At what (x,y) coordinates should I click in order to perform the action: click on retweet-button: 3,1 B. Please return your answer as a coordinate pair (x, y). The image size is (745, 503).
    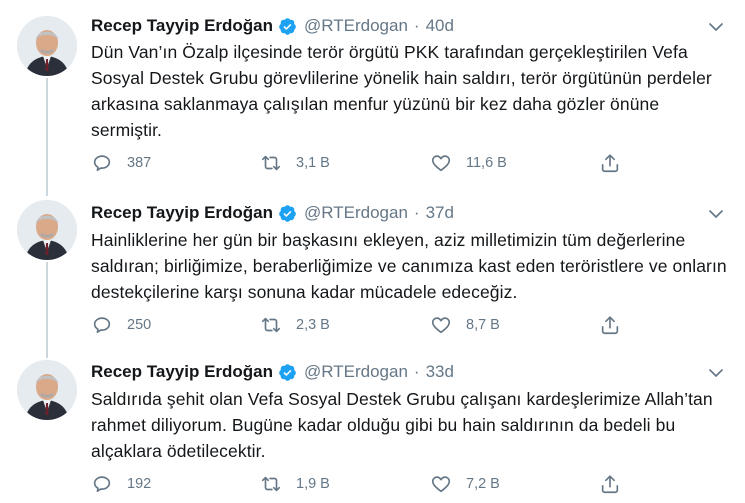
    Looking at the image, I should click on (295, 163).